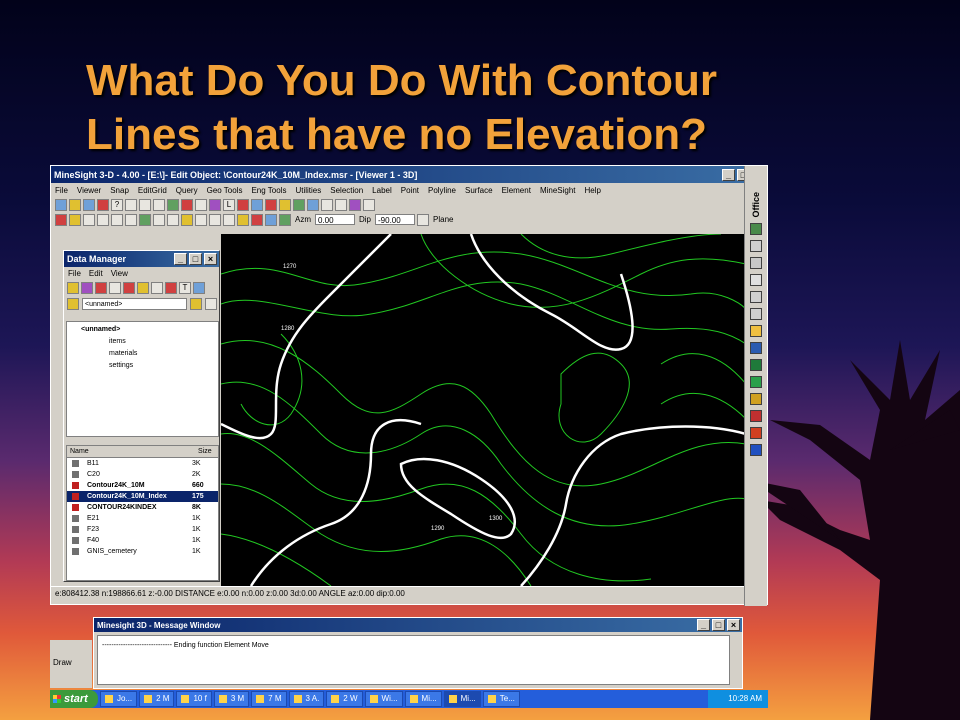  I want to click on new-icon, so click(61, 204).